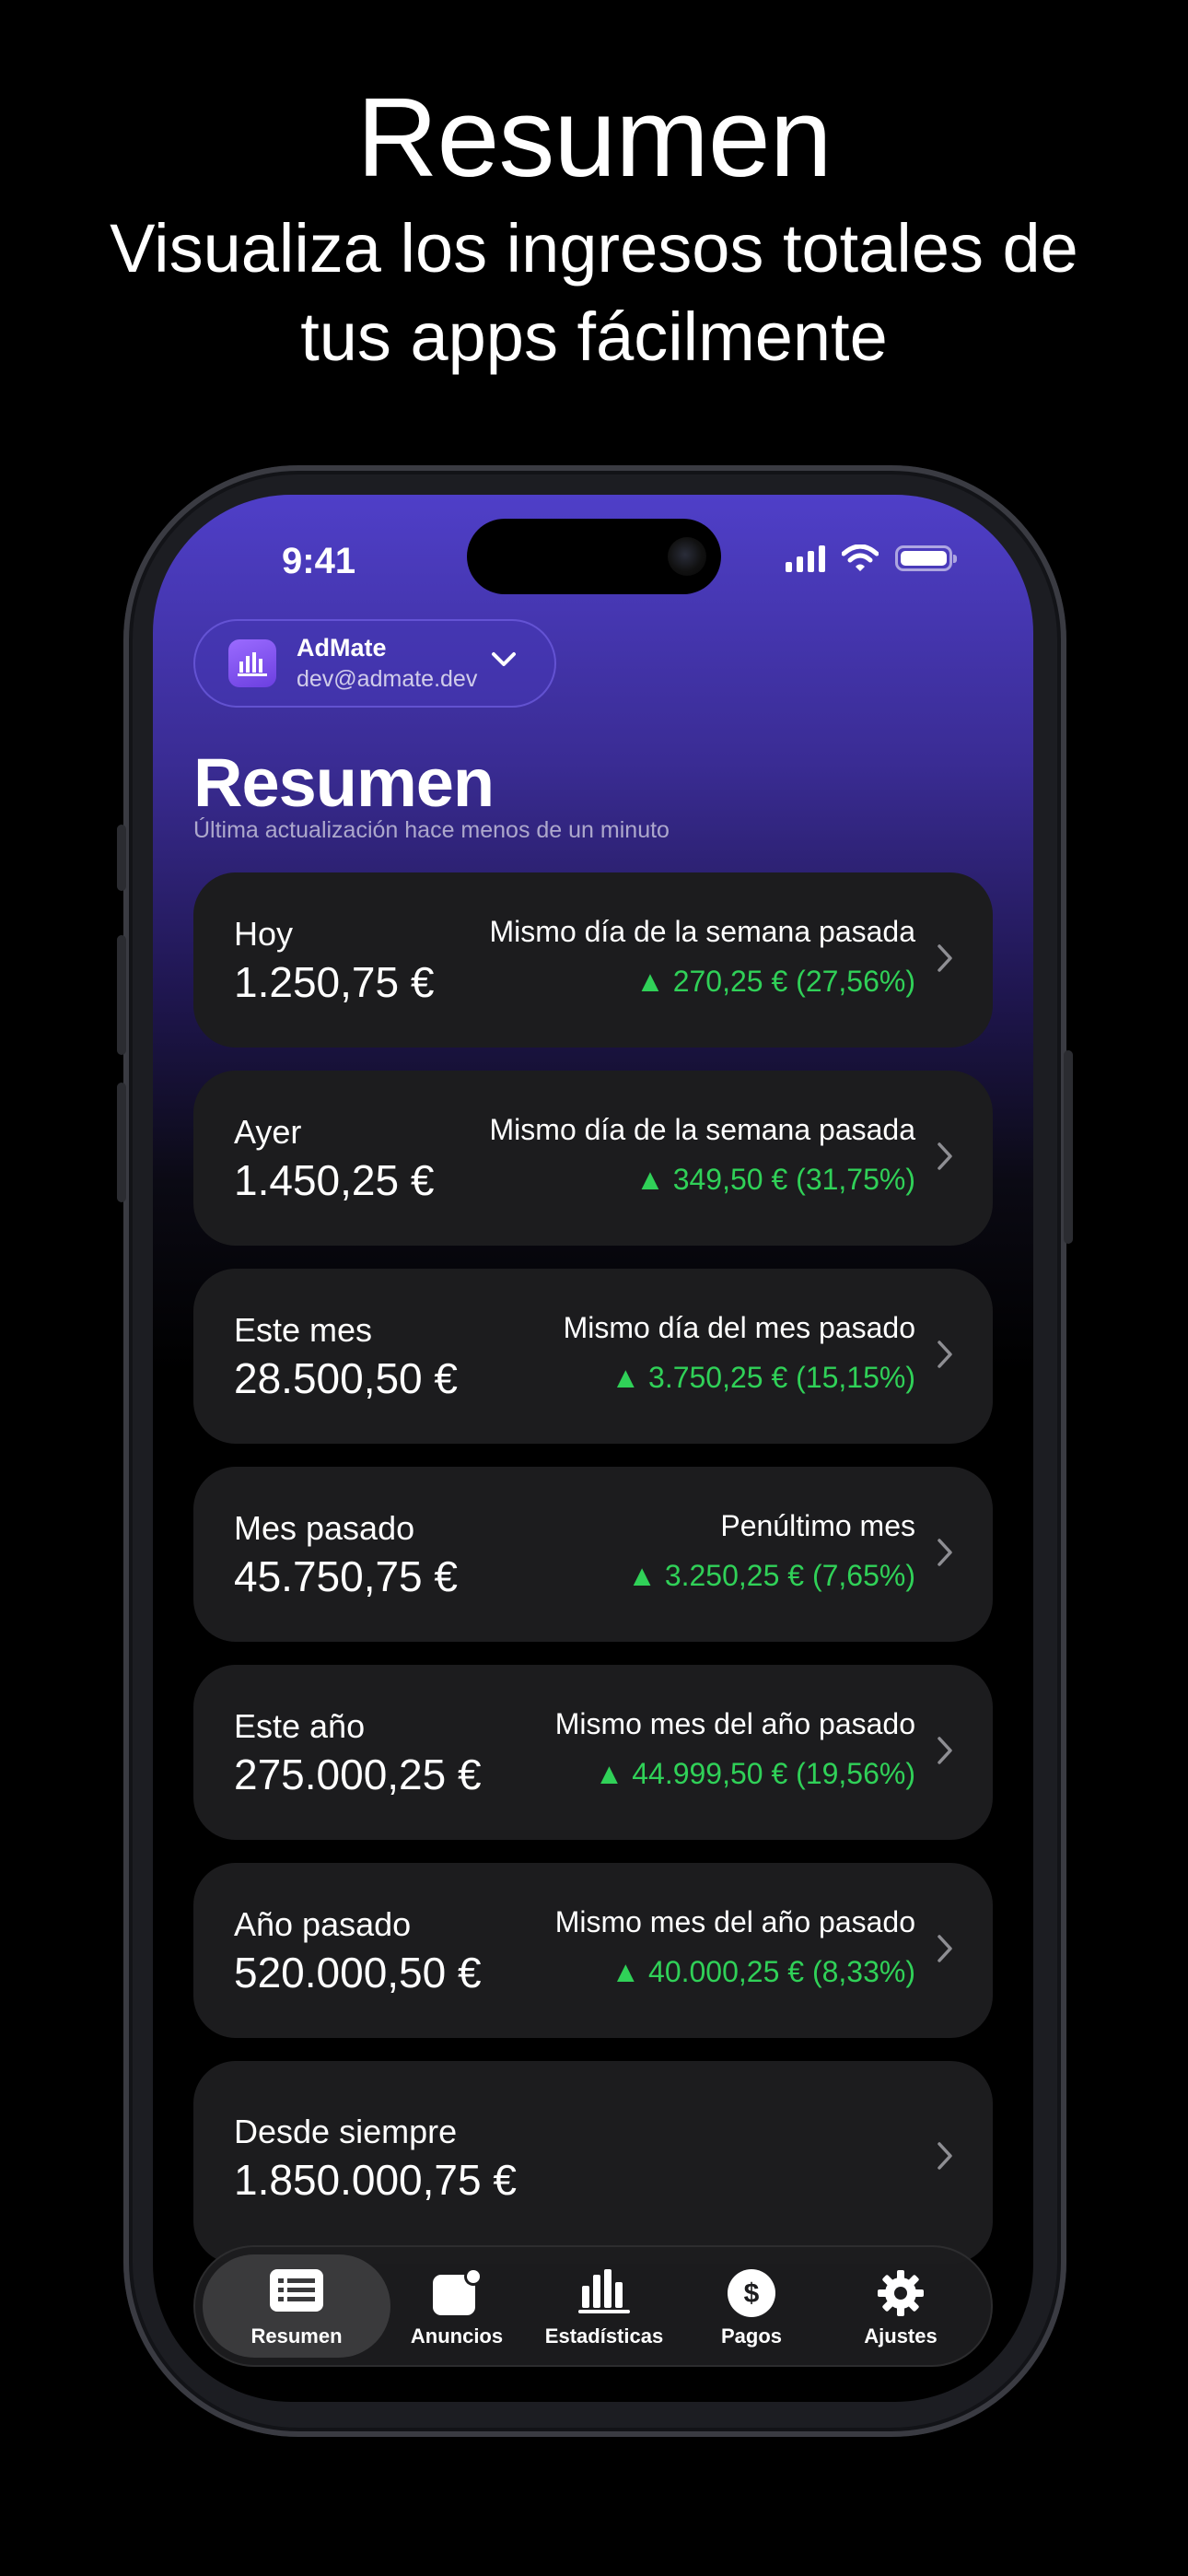 The width and height of the screenshot is (1188, 2576). I want to click on volume-up-button, so click(121, 995).